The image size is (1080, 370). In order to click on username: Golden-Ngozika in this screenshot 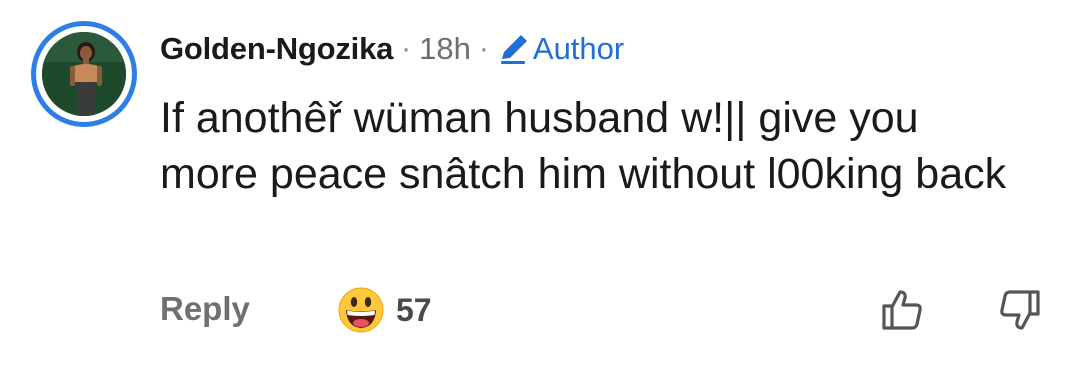, I will do `click(276, 49)`.